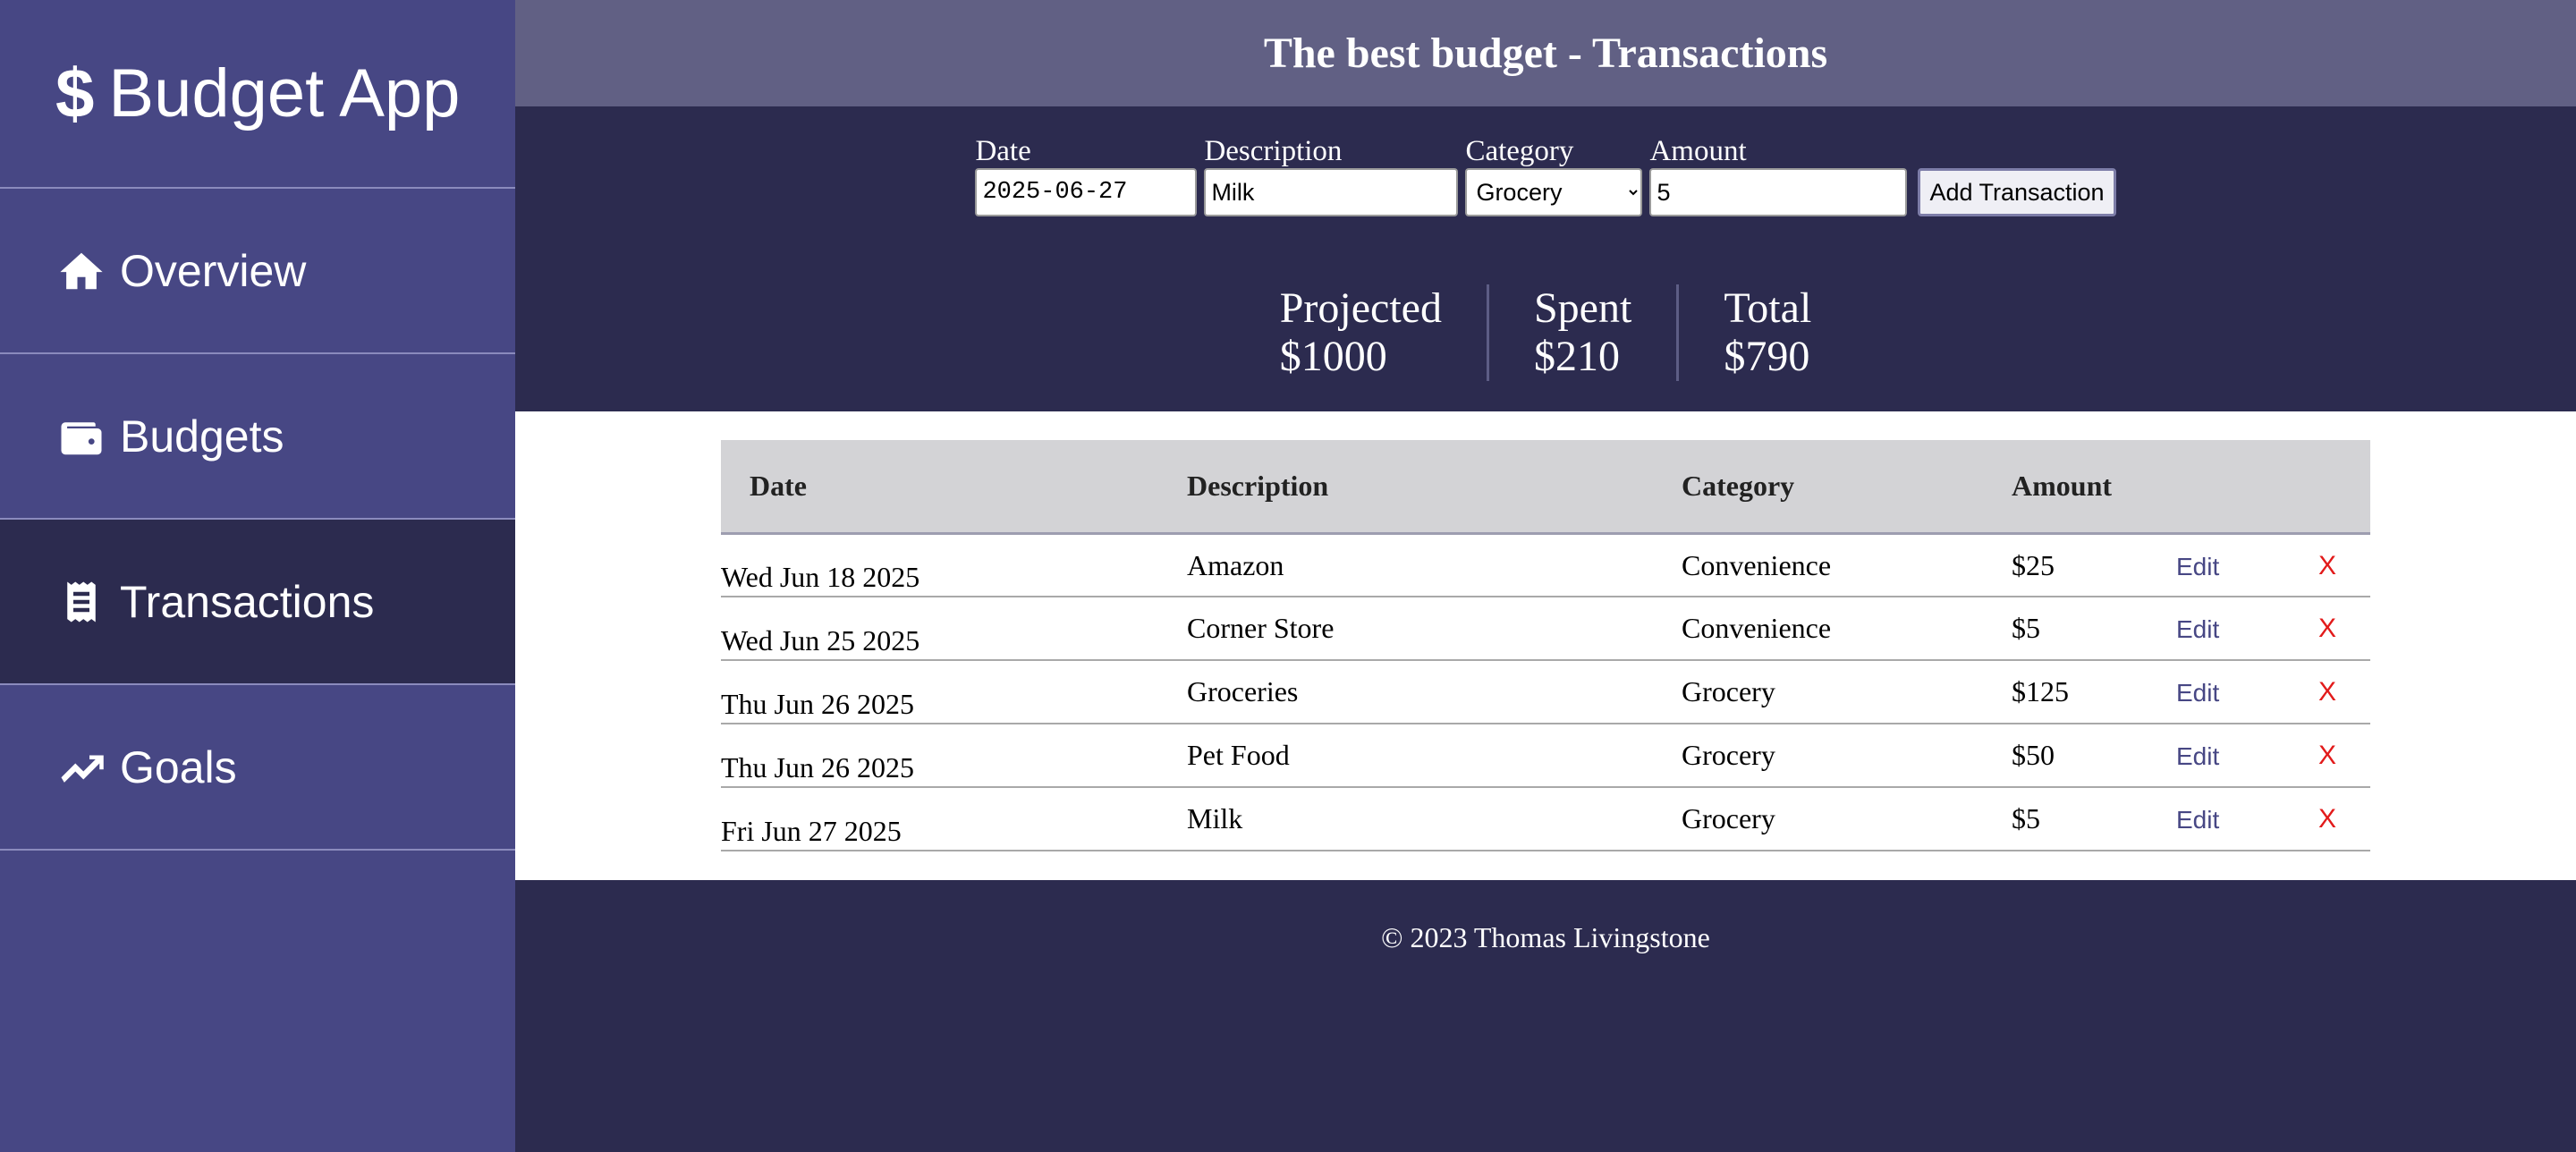 This screenshot has height=1152, width=2576. What do you see at coordinates (2017, 192) in the screenshot?
I see `add-transaction-button: Add Transaction` at bounding box center [2017, 192].